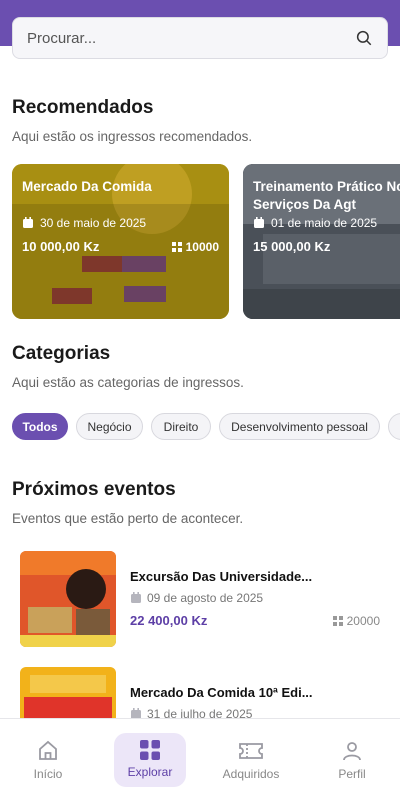 The image size is (400, 800). I want to click on card-title: Mercado Da Comida, so click(87, 186).